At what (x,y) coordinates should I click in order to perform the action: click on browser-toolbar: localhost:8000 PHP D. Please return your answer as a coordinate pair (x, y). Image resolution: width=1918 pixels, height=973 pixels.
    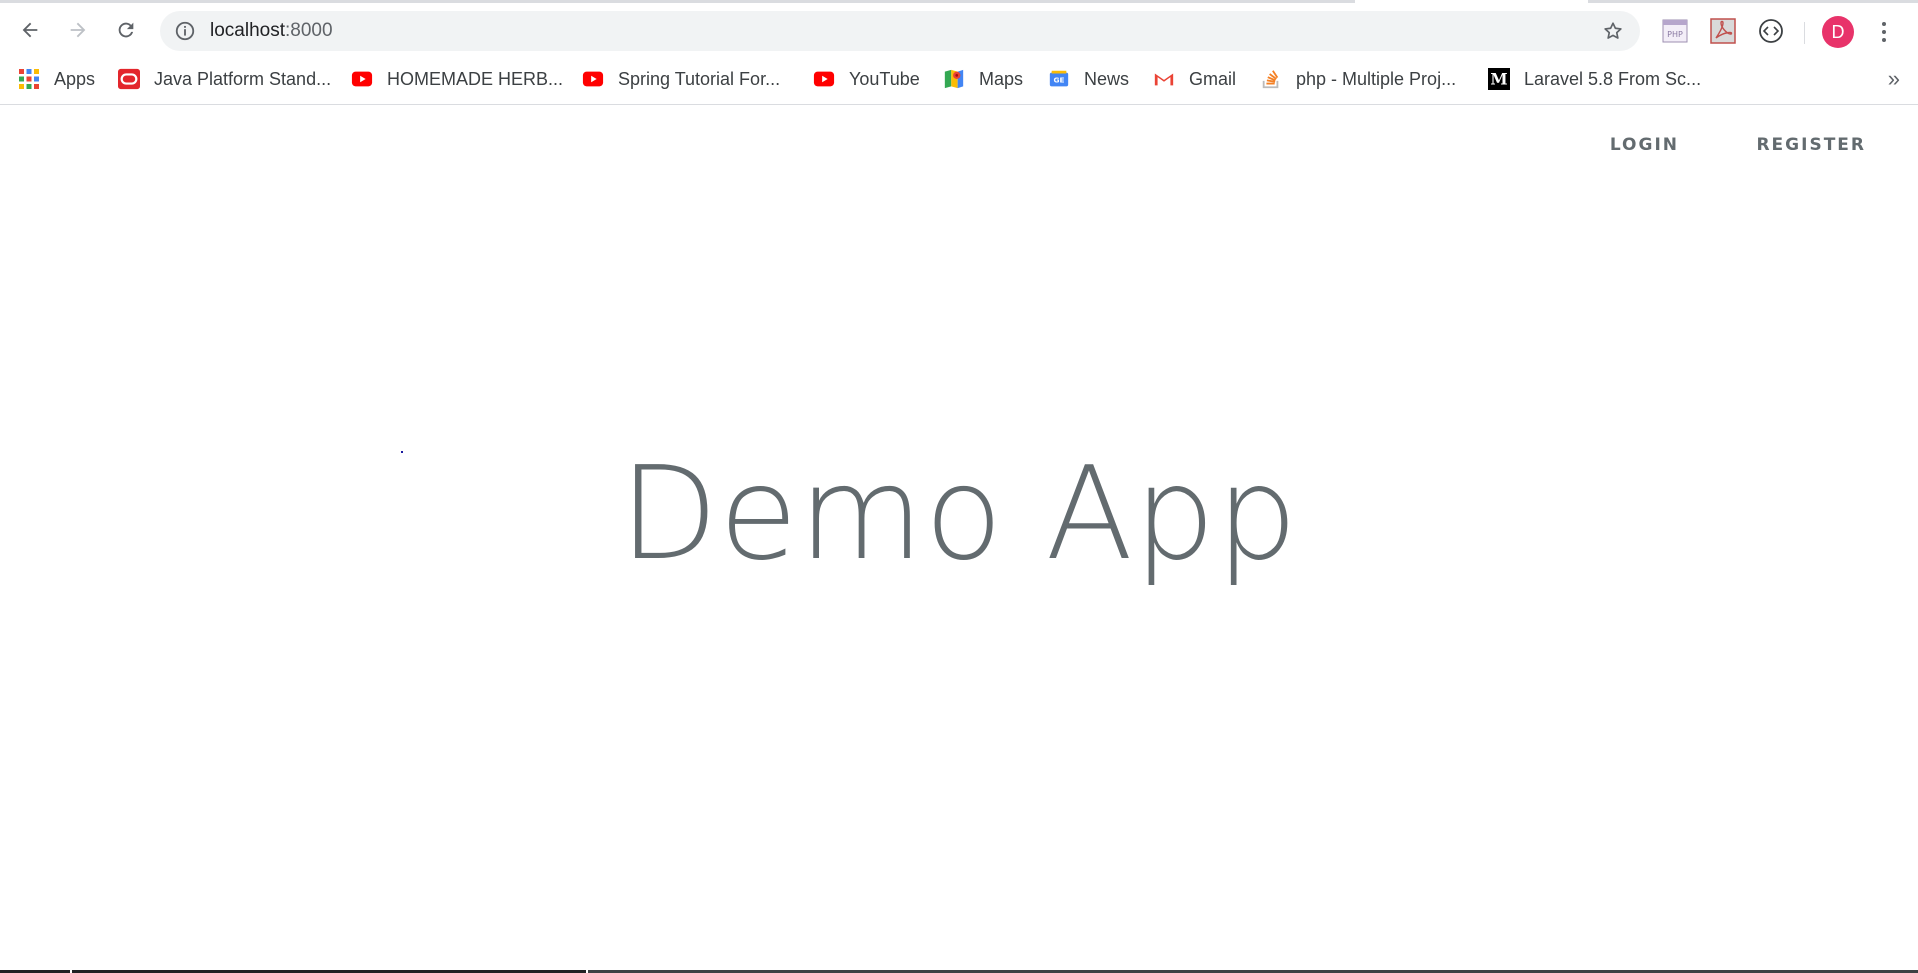
    Looking at the image, I should click on (959, 30).